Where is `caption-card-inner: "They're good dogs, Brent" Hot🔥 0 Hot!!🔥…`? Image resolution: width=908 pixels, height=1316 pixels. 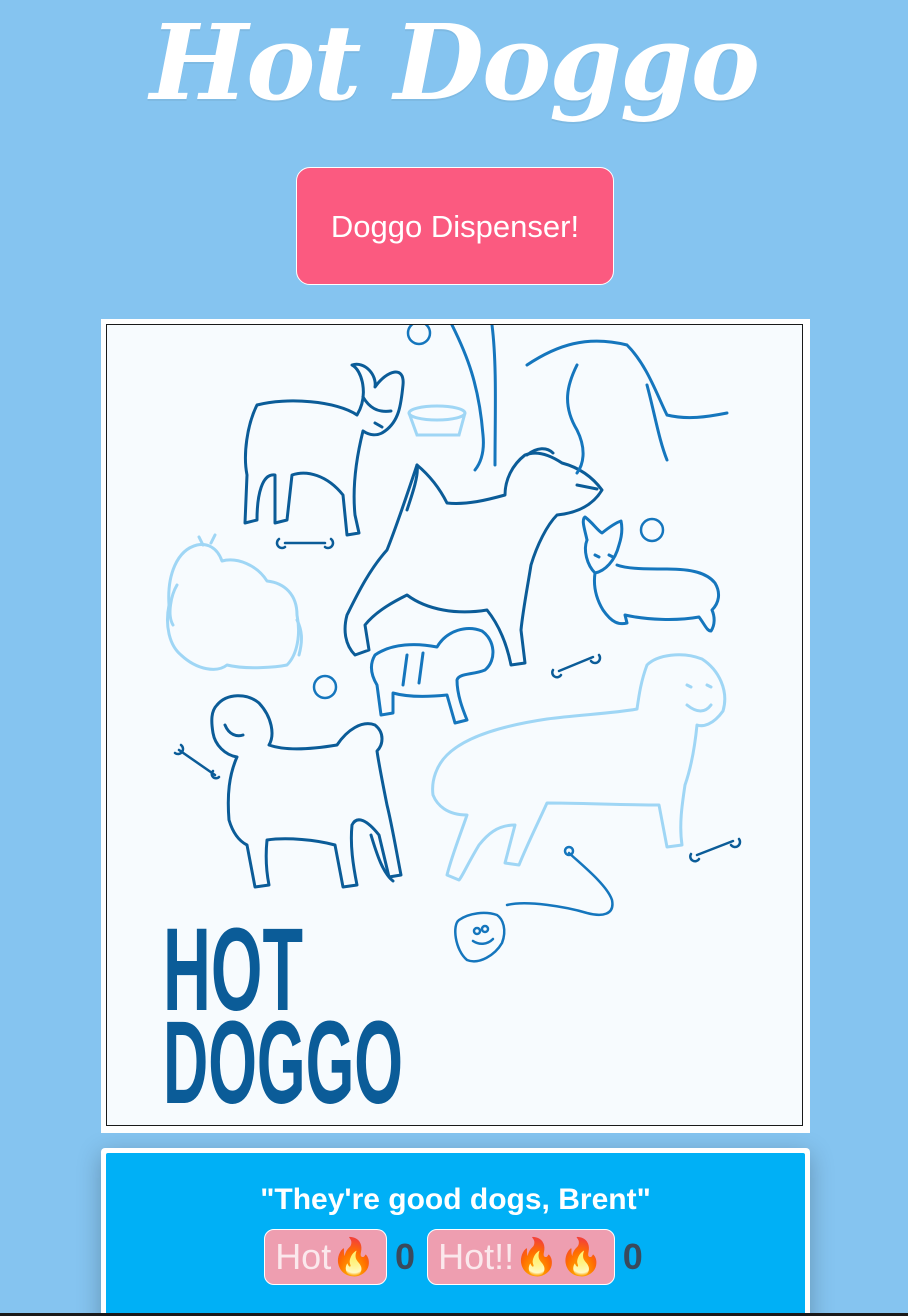 caption-card-inner: "They're good dogs, Brent" Hot🔥 0 Hot!!🔥… is located at coordinates (455, 1234).